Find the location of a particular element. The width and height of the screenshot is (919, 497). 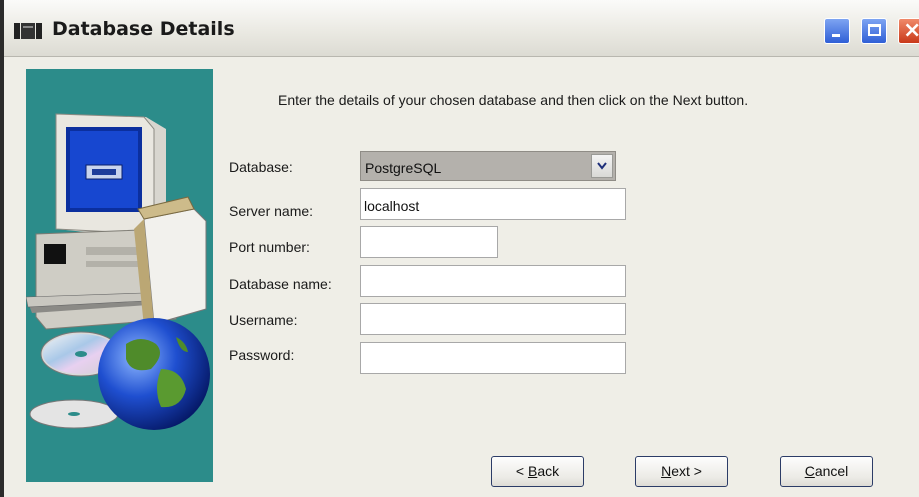

window-app-icon is located at coordinates (28, 31).